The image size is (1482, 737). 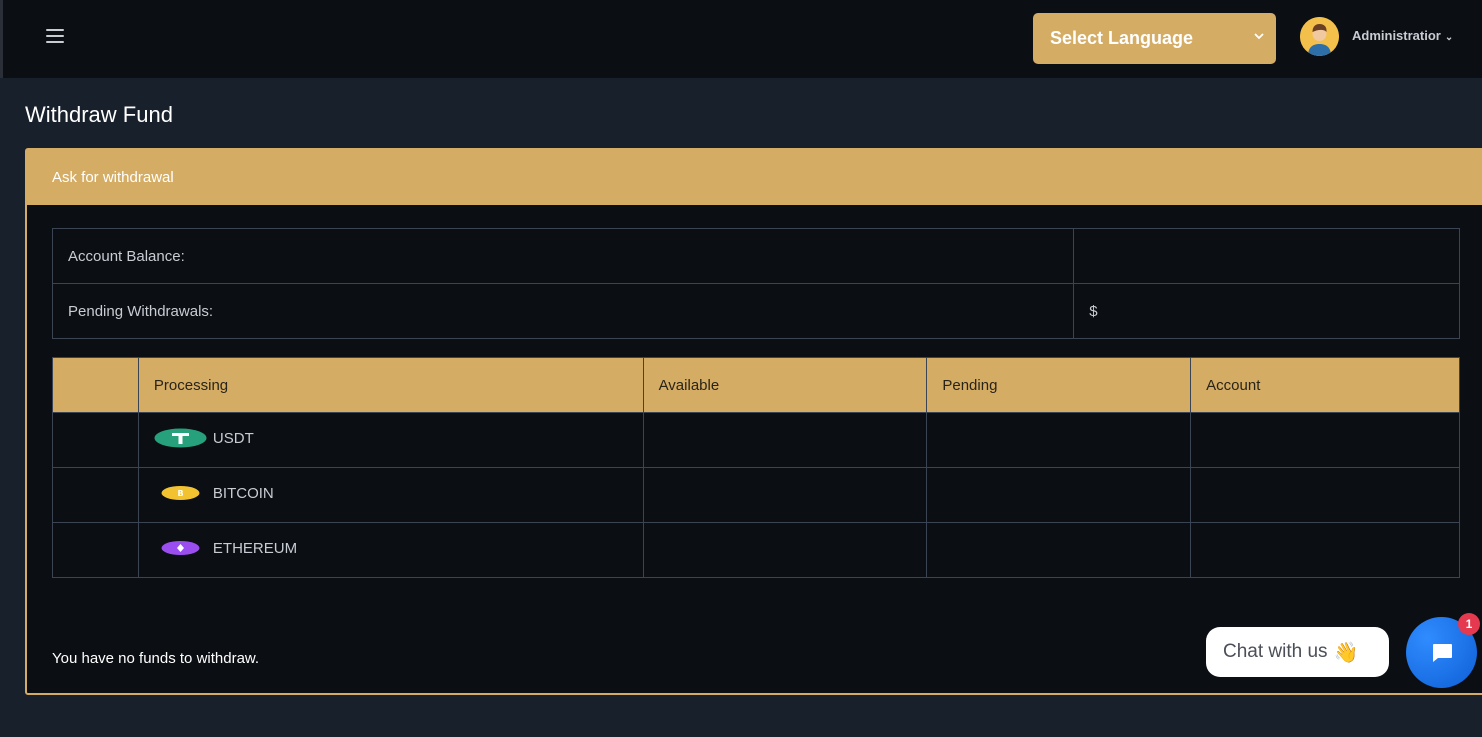 I want to click on navbar-edge, so click(x=1, y=39).